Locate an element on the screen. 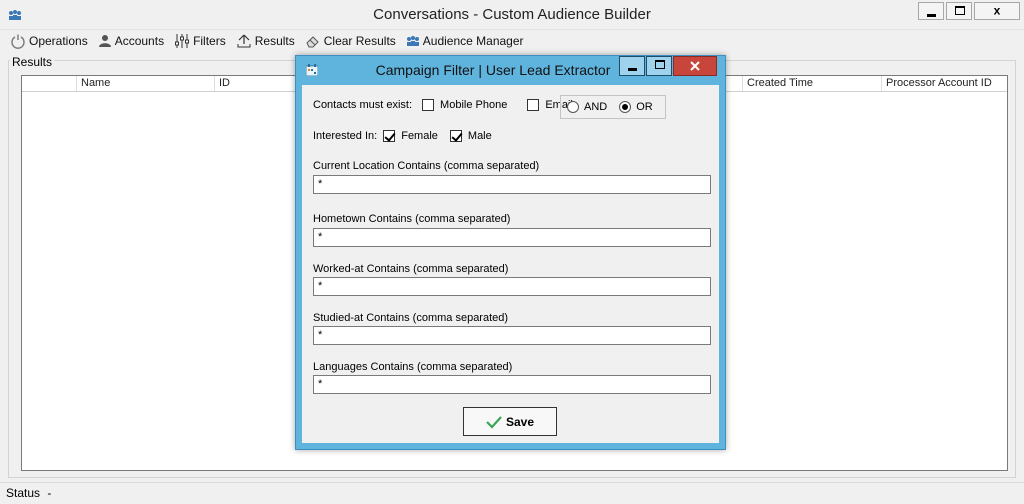  close-button: x is located at coordinates (997, 11).